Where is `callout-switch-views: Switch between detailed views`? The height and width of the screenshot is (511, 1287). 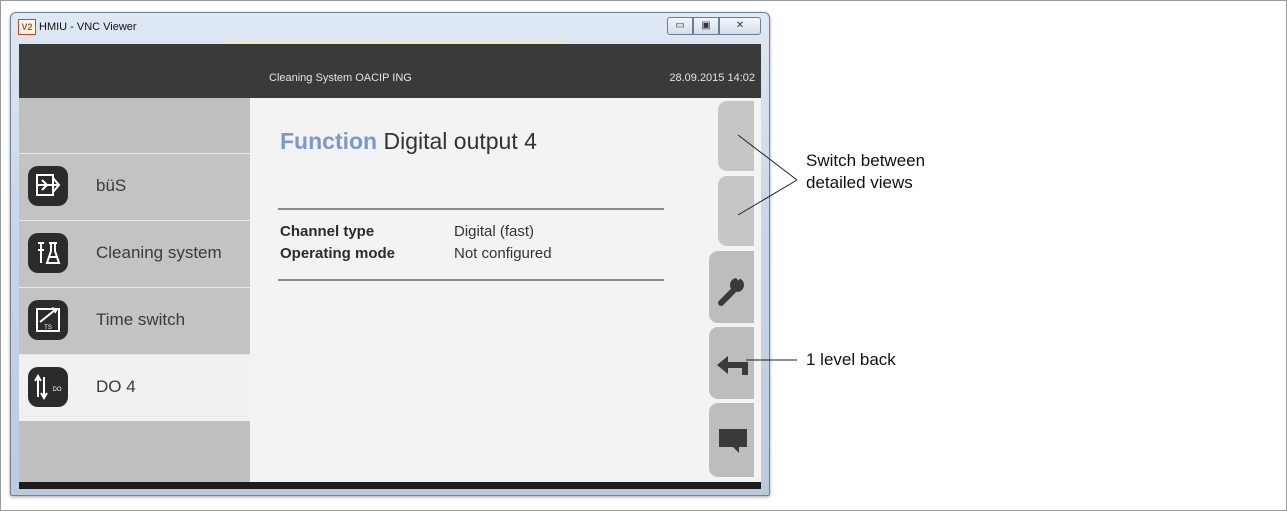
callout-switch-views: Switch between detailed views is located at coordinates (865, 172).